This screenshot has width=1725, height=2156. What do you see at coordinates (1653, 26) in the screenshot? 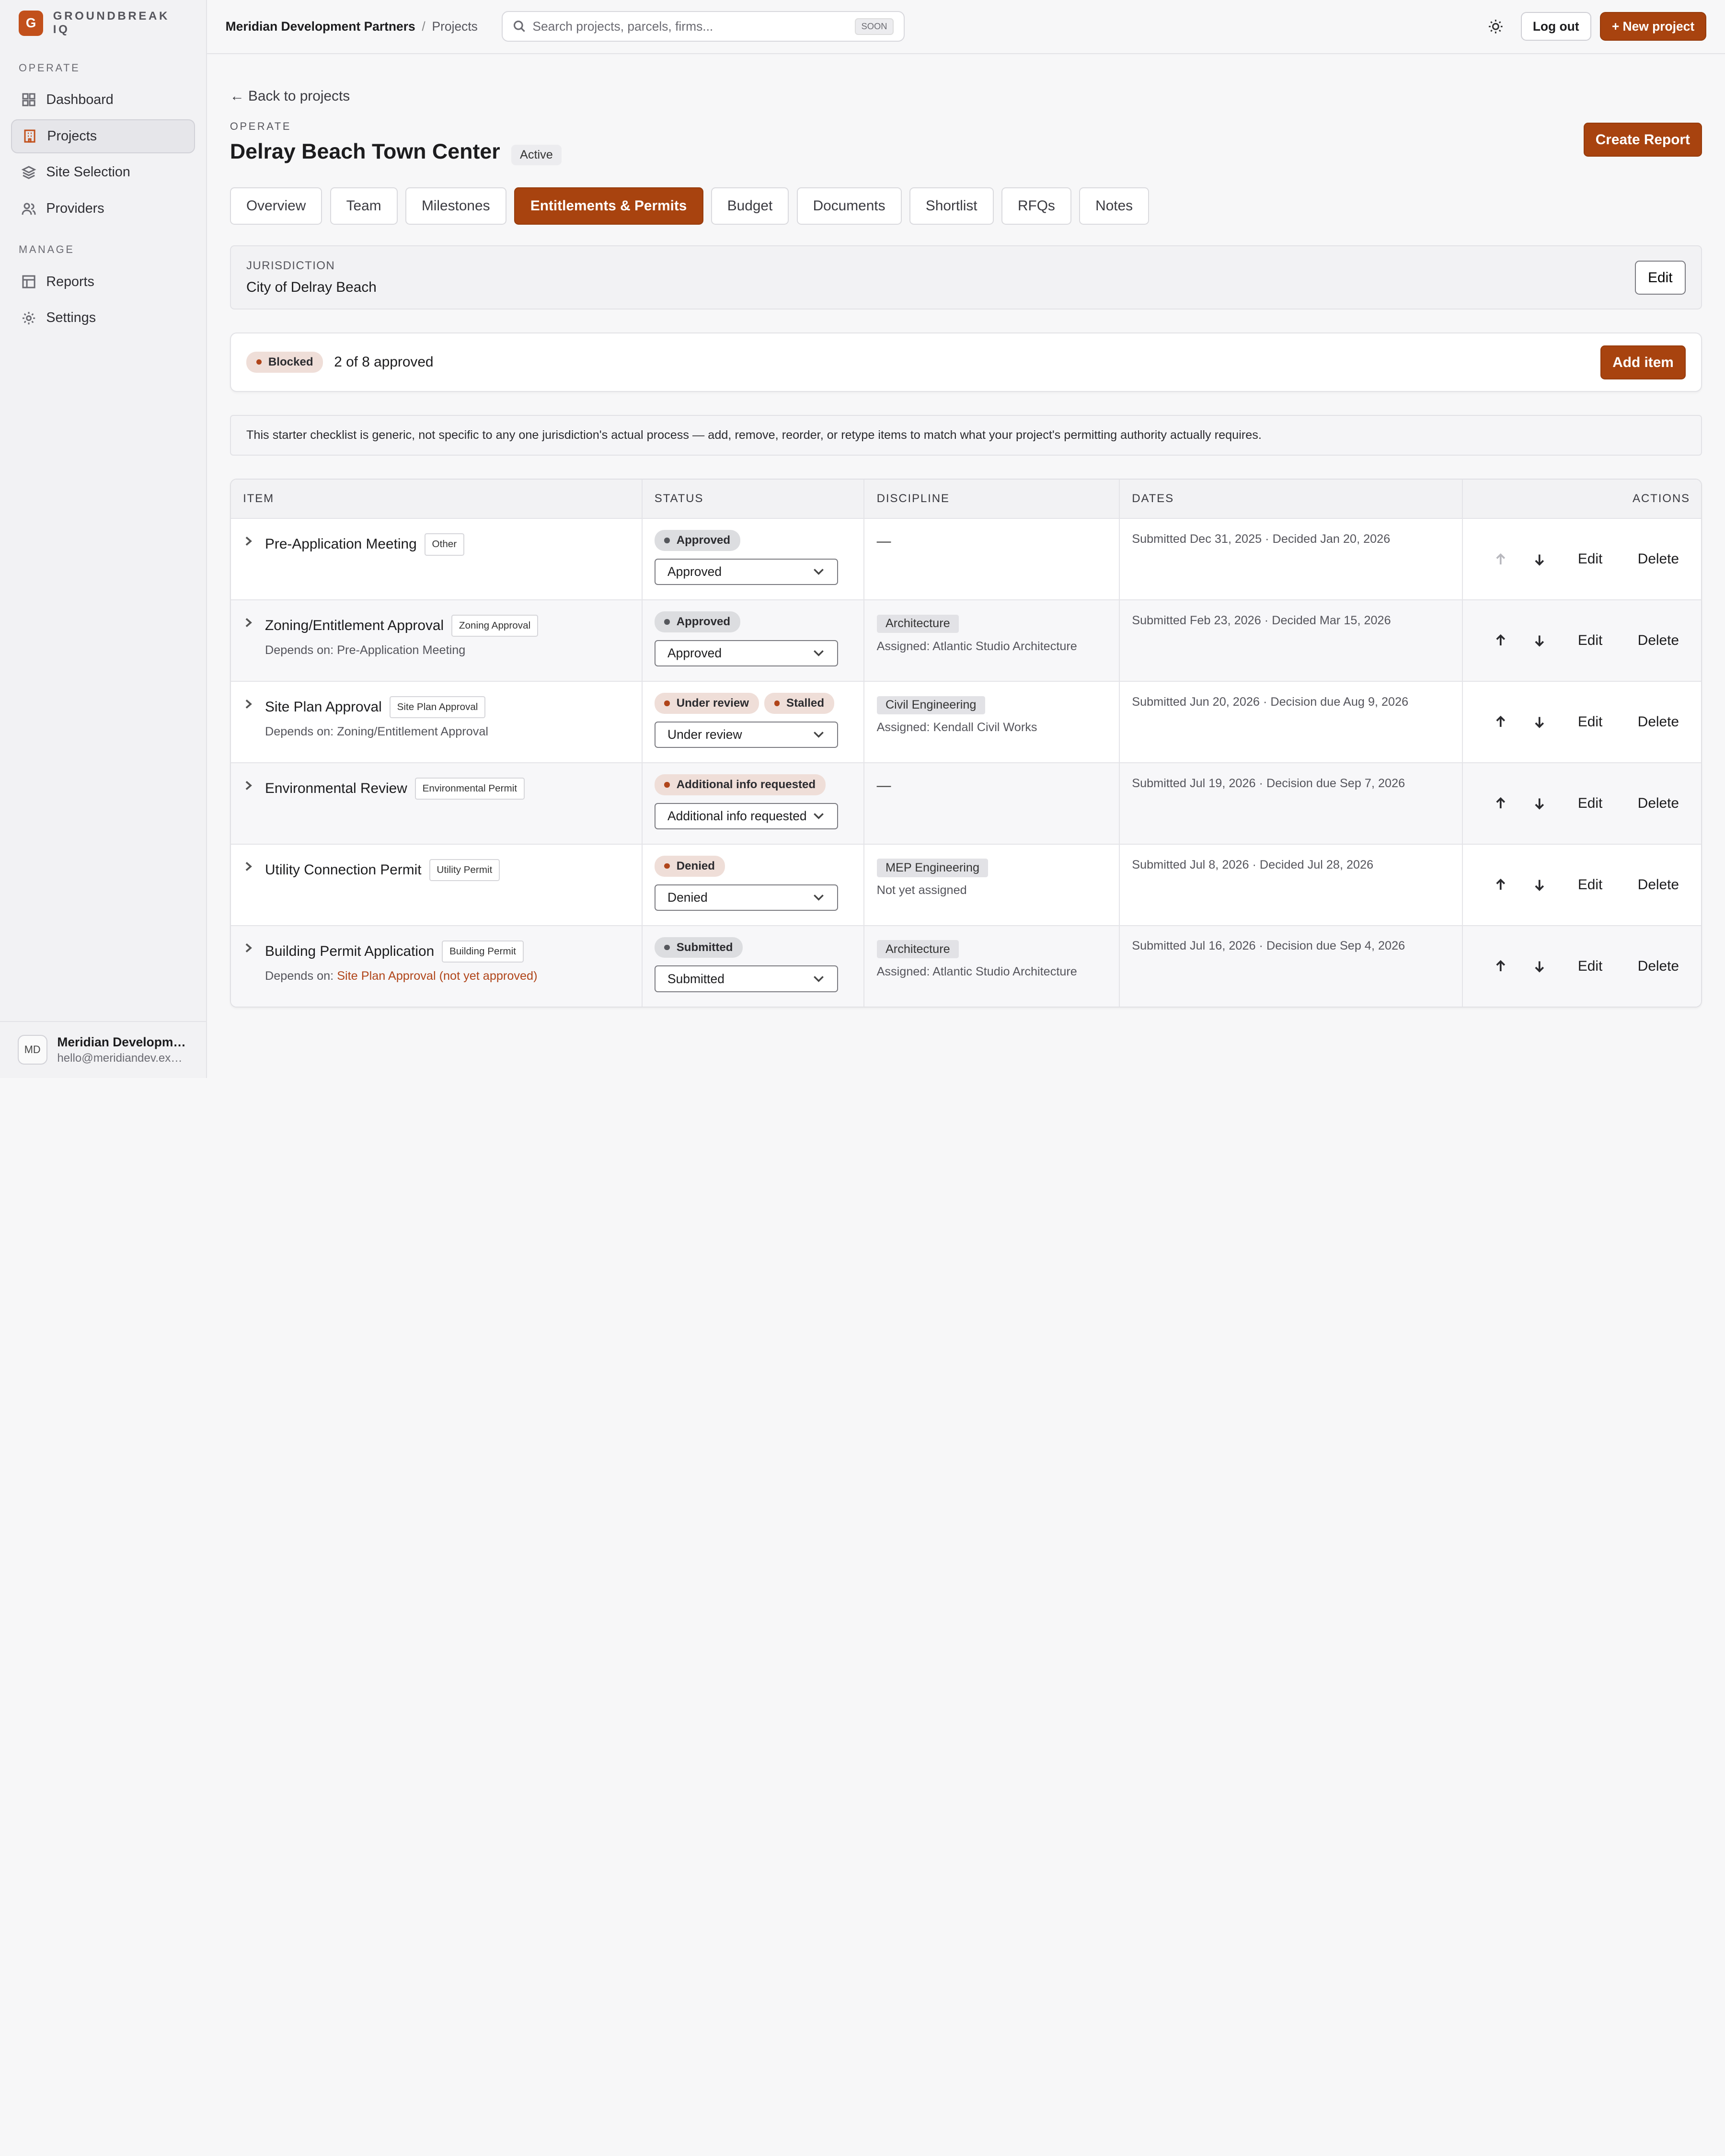
I see `new-project-button: + New project` at bounding box center [1653, 26].